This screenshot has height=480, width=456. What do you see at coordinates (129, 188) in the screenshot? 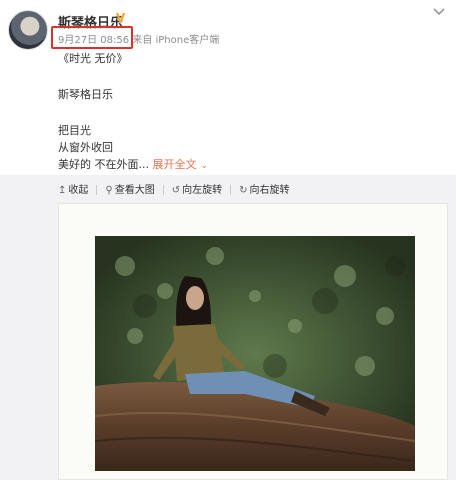
I see `view-large-button: ⚲ 查看大图` at bounding box center [129, 188].